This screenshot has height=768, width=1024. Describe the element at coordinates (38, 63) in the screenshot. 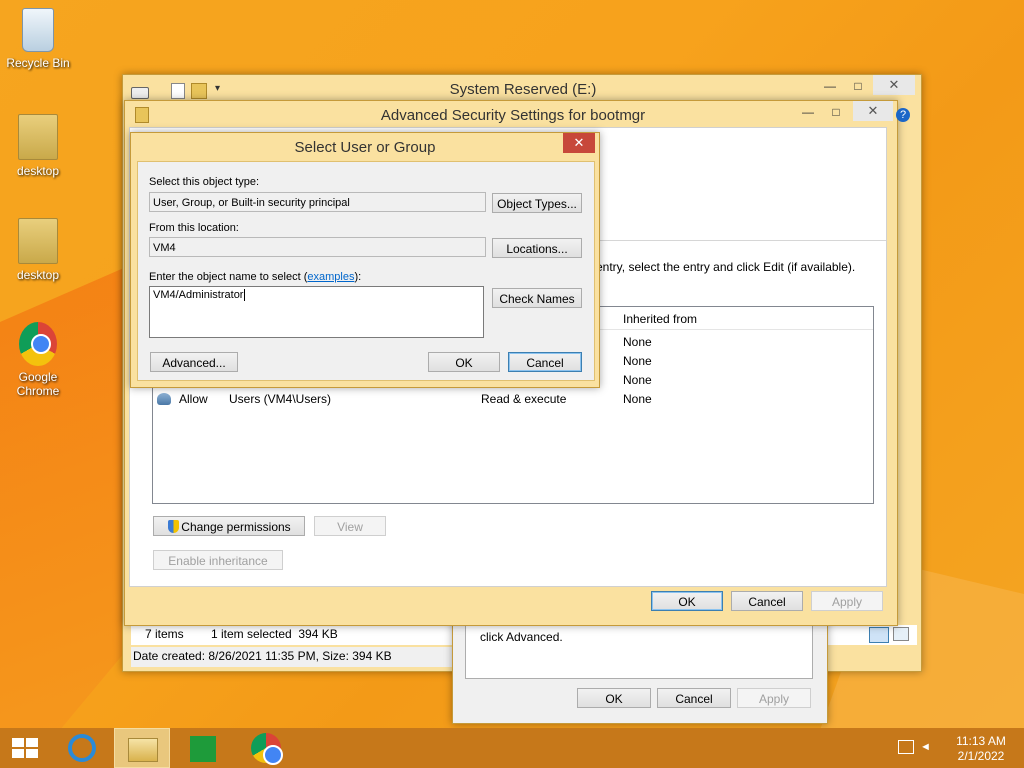

I see `desktop-icon-label: Recycle Bin` at that location.